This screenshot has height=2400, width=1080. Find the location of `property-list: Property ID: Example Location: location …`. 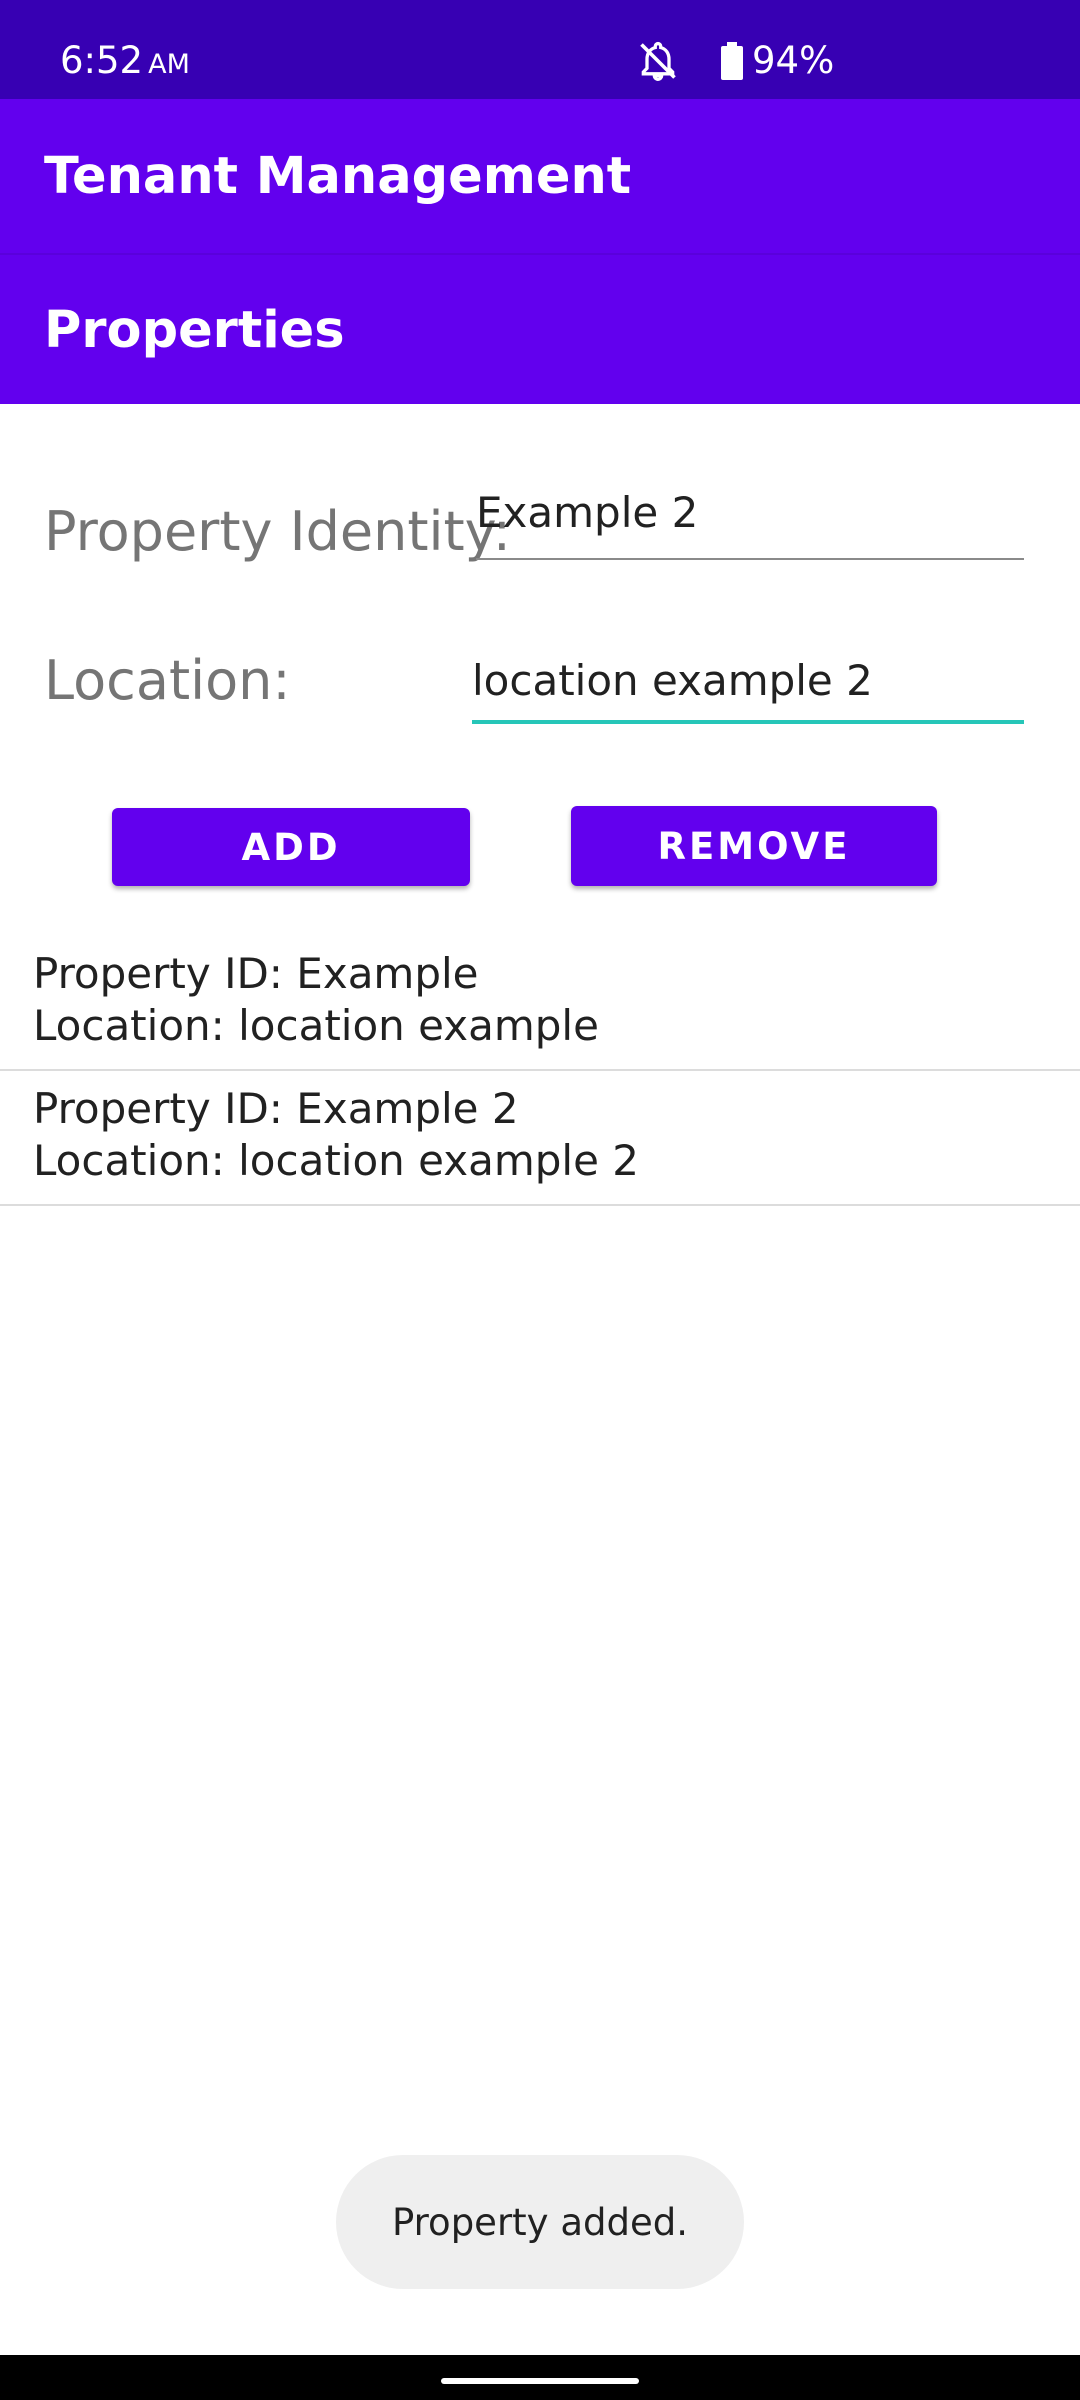

property-list: Property ID: Example Location: location … is located at coordinates (540, 1071).